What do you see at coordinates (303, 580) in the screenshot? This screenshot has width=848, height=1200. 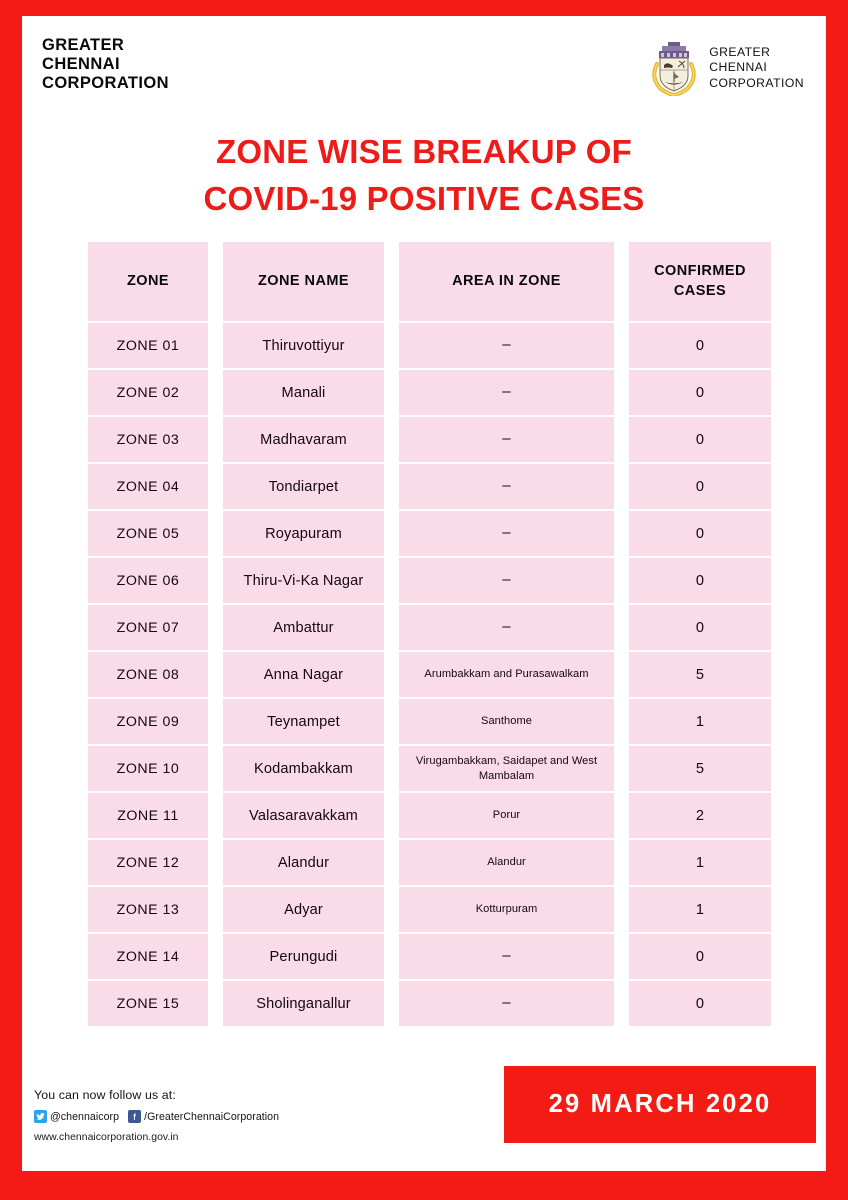 I see `cell-zone-name: Thiru-Vi-Ka Nagar` at bounding box center [303, 580].